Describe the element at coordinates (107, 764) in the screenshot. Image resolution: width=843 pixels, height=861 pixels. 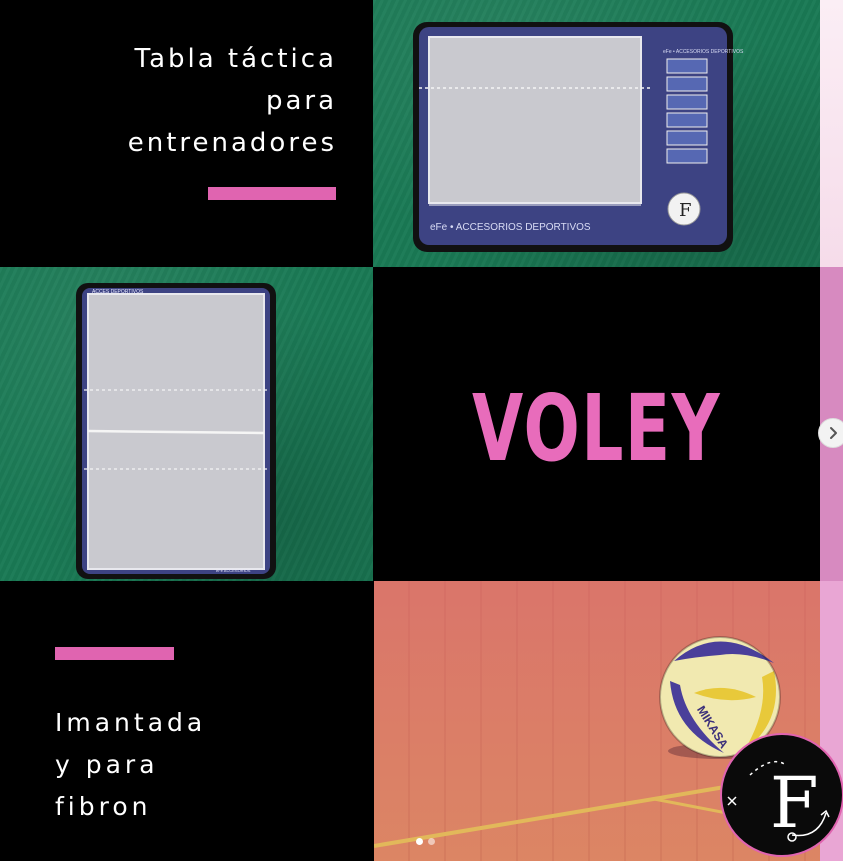
I see `features-line-2: y para` at that location.